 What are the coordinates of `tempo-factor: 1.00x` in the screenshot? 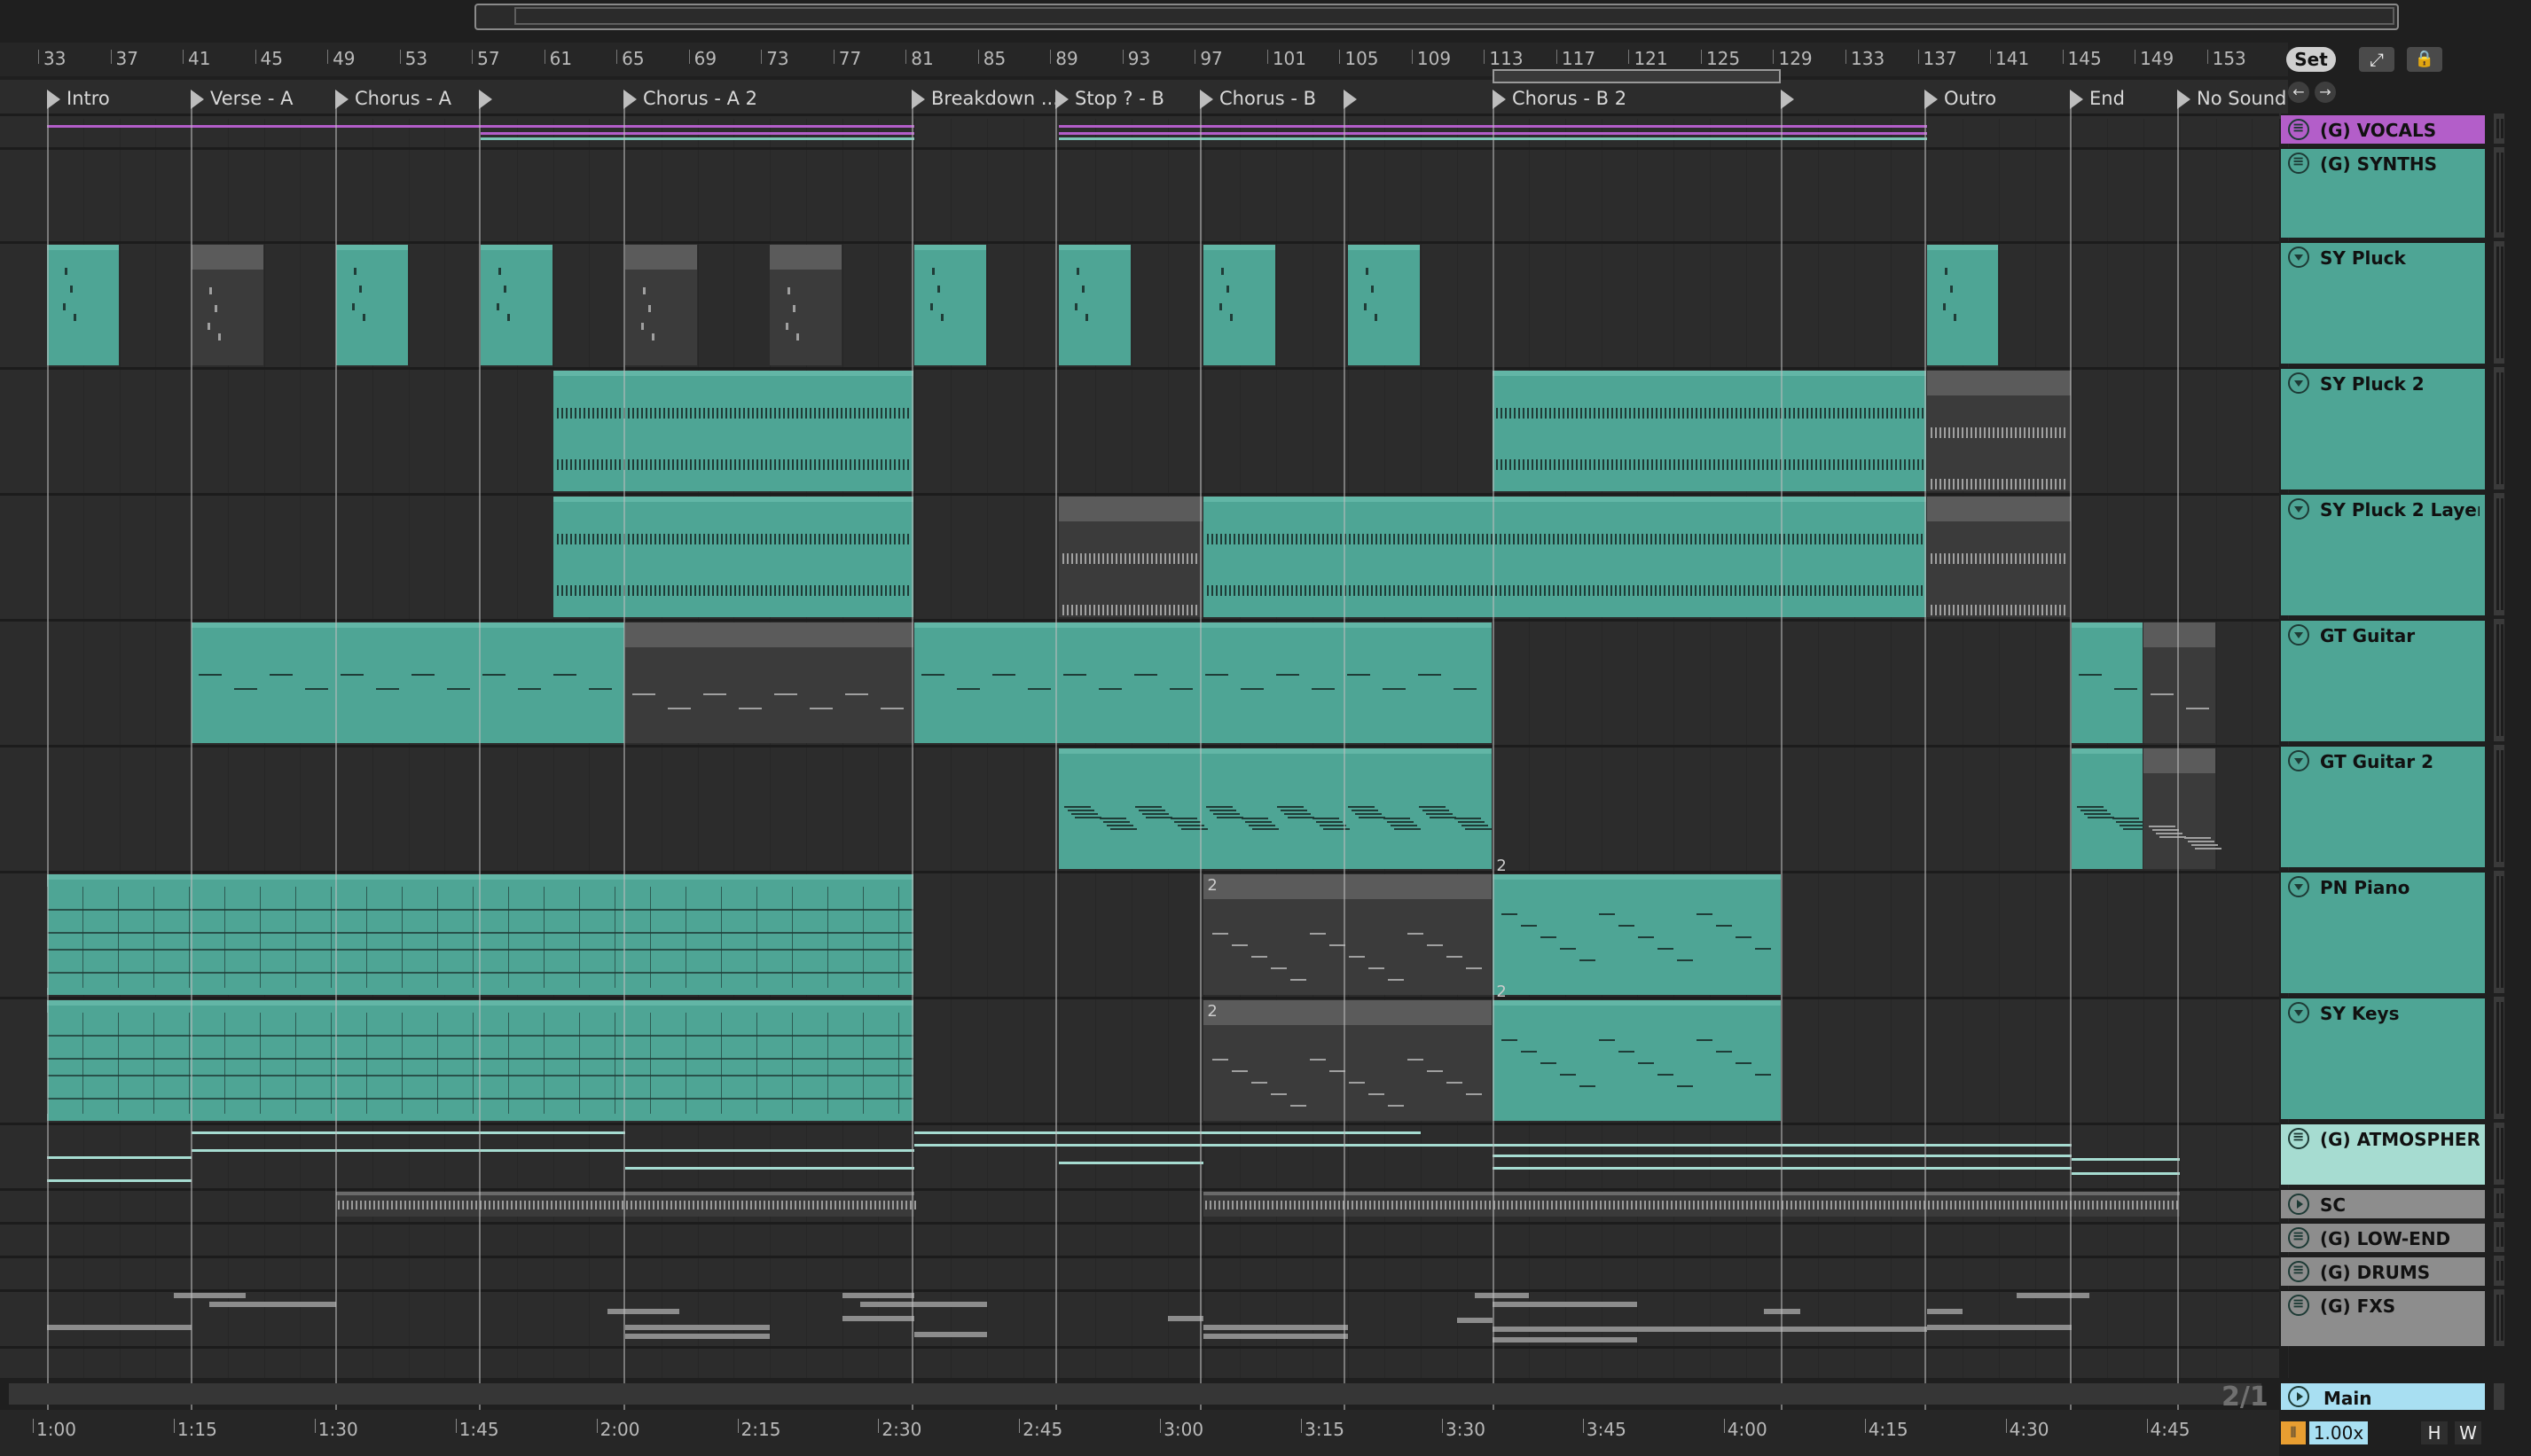 It's located at (2338, 1432).